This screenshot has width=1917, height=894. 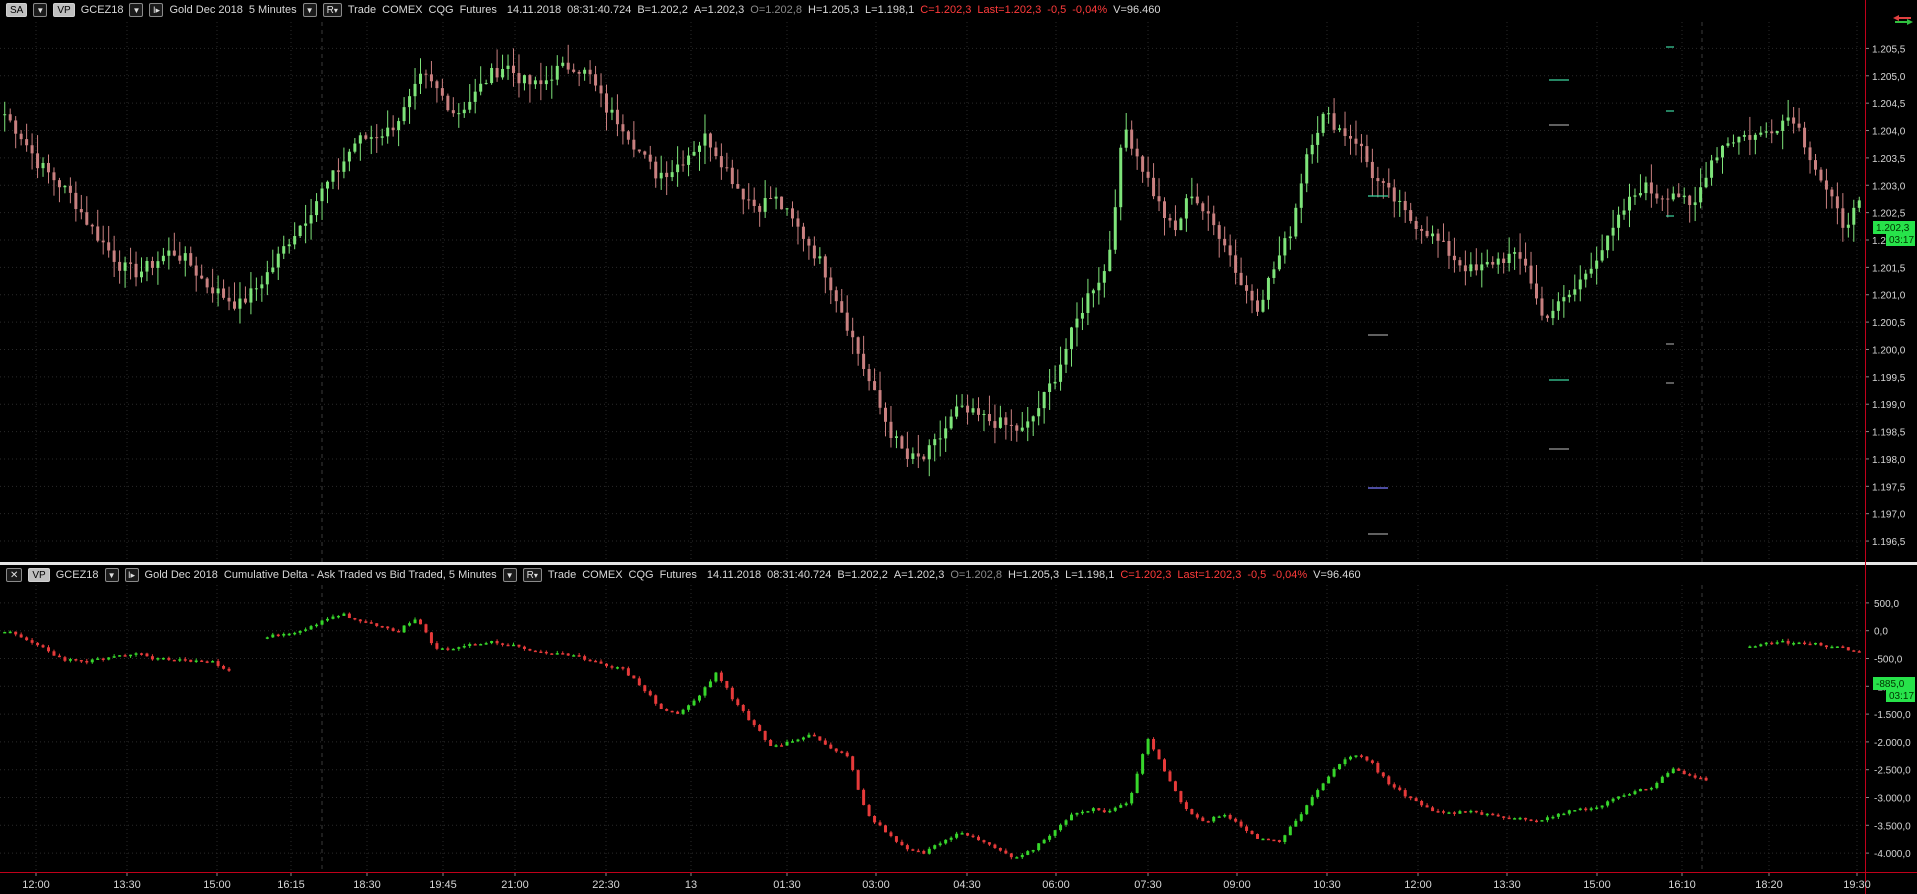 I want to click on vp-button-bottom: VP, so click(x=39, y=575).